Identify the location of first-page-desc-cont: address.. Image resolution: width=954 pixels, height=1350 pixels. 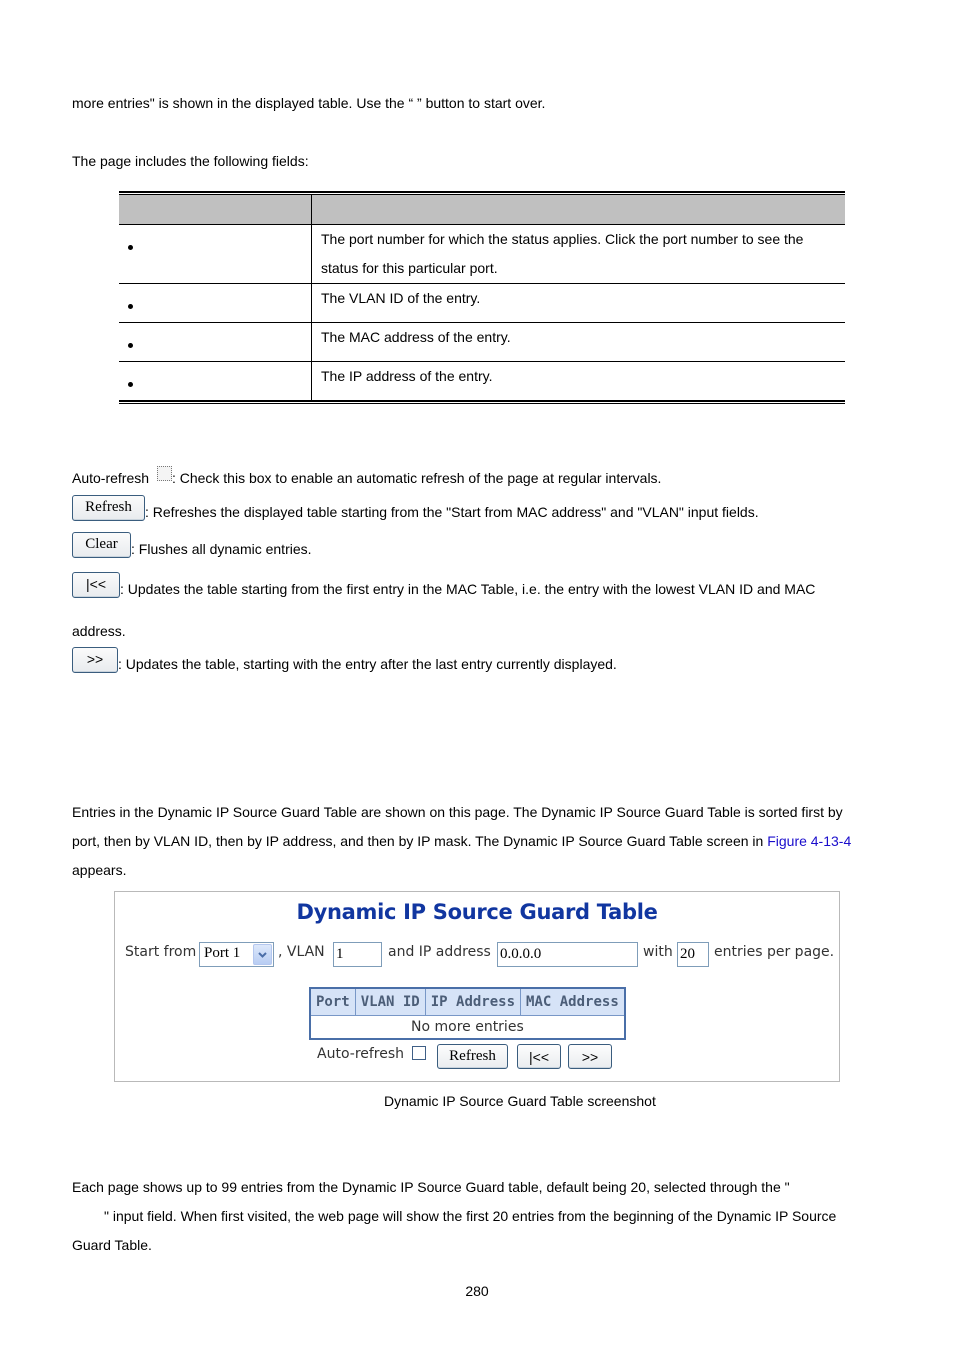
(99, 631).